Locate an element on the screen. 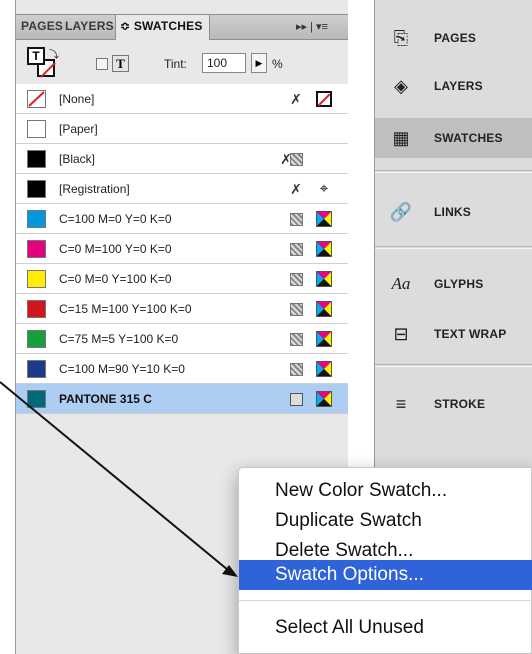 This screenshot has height=654, width=532. swatch-name: C=100 M=90 Y=10 K=0 is located at coordinates (122, 369).